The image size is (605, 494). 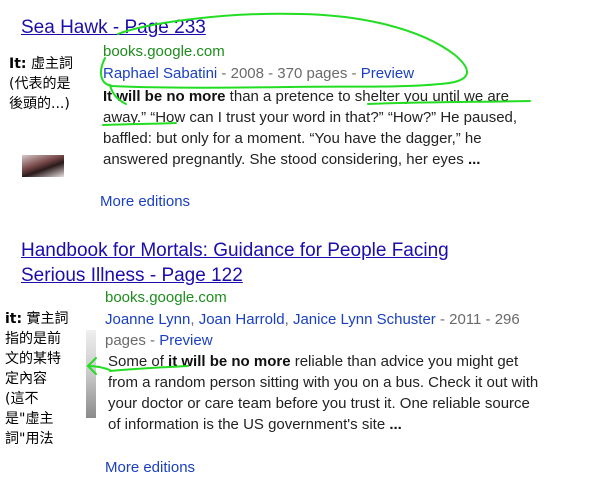 What do you see at coordinates (160, 73) in the screenshot?
I see `result-1-author: Raphael Sabatini` at bounding box center [160, 73].